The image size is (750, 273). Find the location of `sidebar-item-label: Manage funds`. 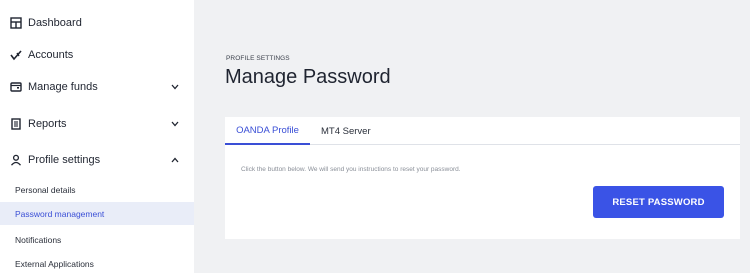

sidebar-item-label: Manage funds is located at coordinates (63, 87).